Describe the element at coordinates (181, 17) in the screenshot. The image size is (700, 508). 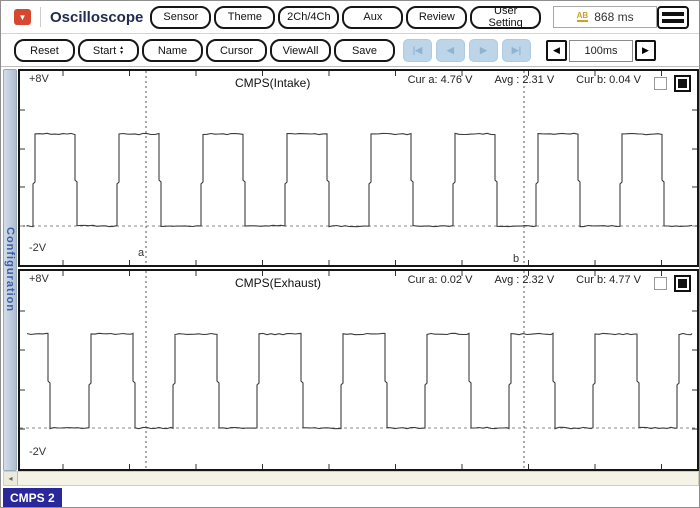
I see `sensor-button: Sensor` at that location.